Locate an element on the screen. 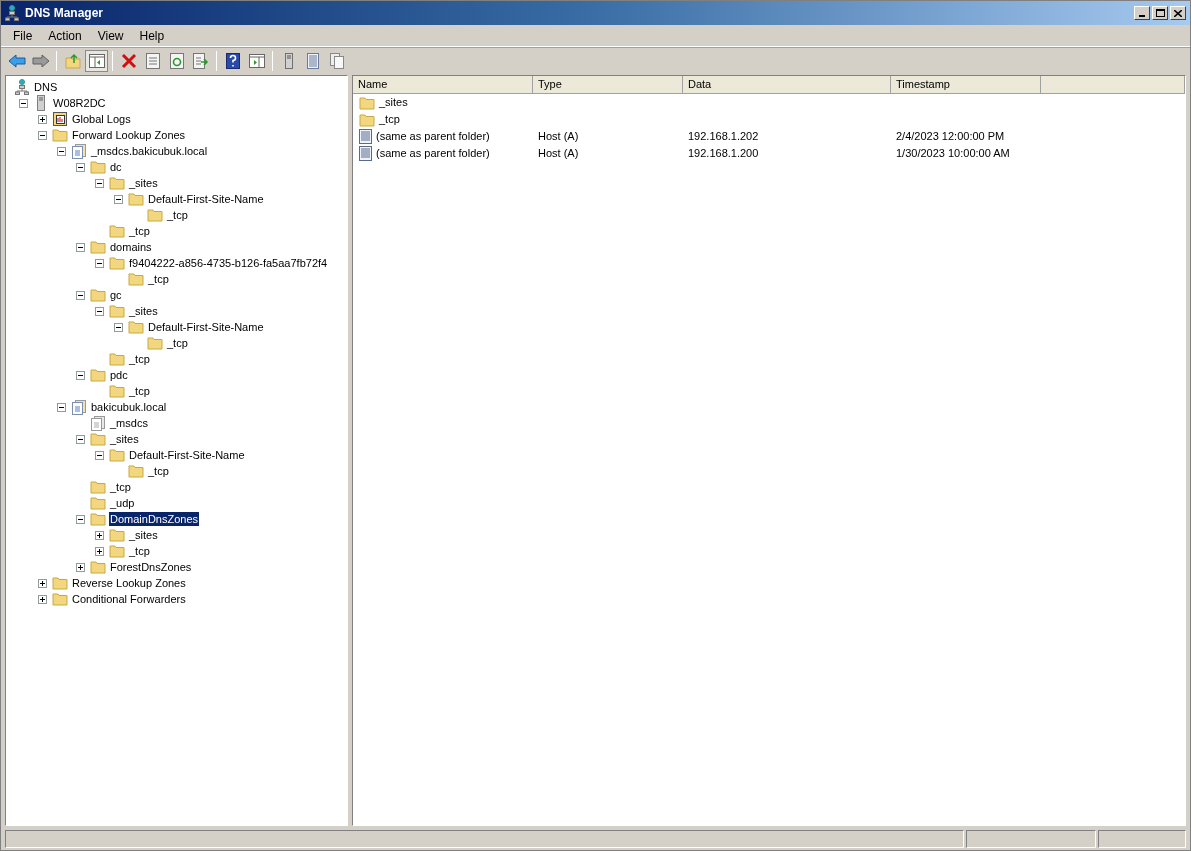 Image resolution: width=1191 pixels, height=851 pixels. tree-item: _msdcs is located at coordinates (129, 423).